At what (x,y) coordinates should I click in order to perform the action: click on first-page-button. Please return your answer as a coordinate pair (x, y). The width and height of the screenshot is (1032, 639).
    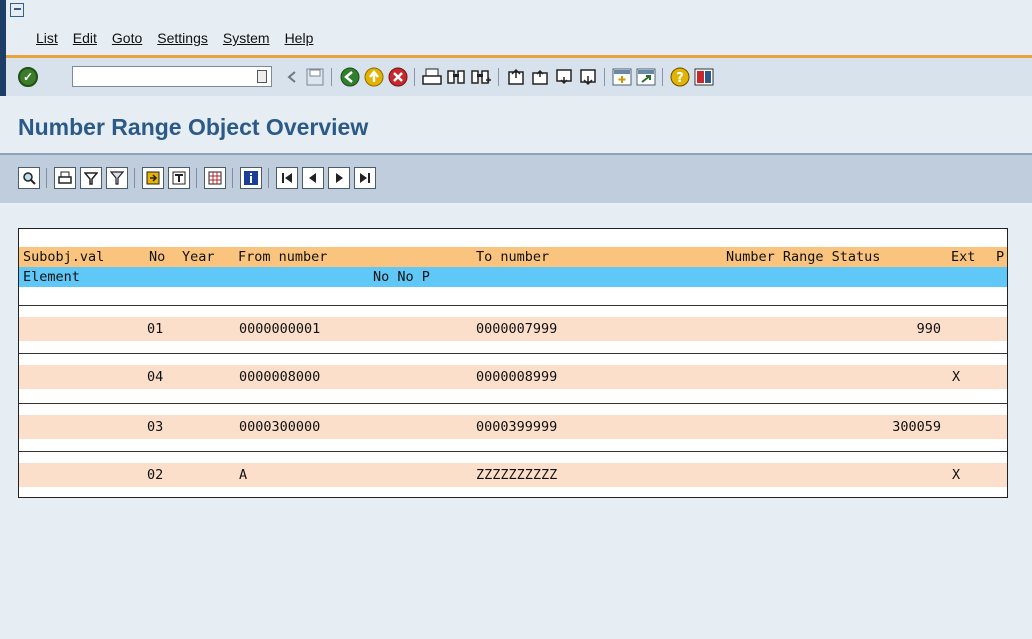
    Looking at the image, I should click on (287, 178).